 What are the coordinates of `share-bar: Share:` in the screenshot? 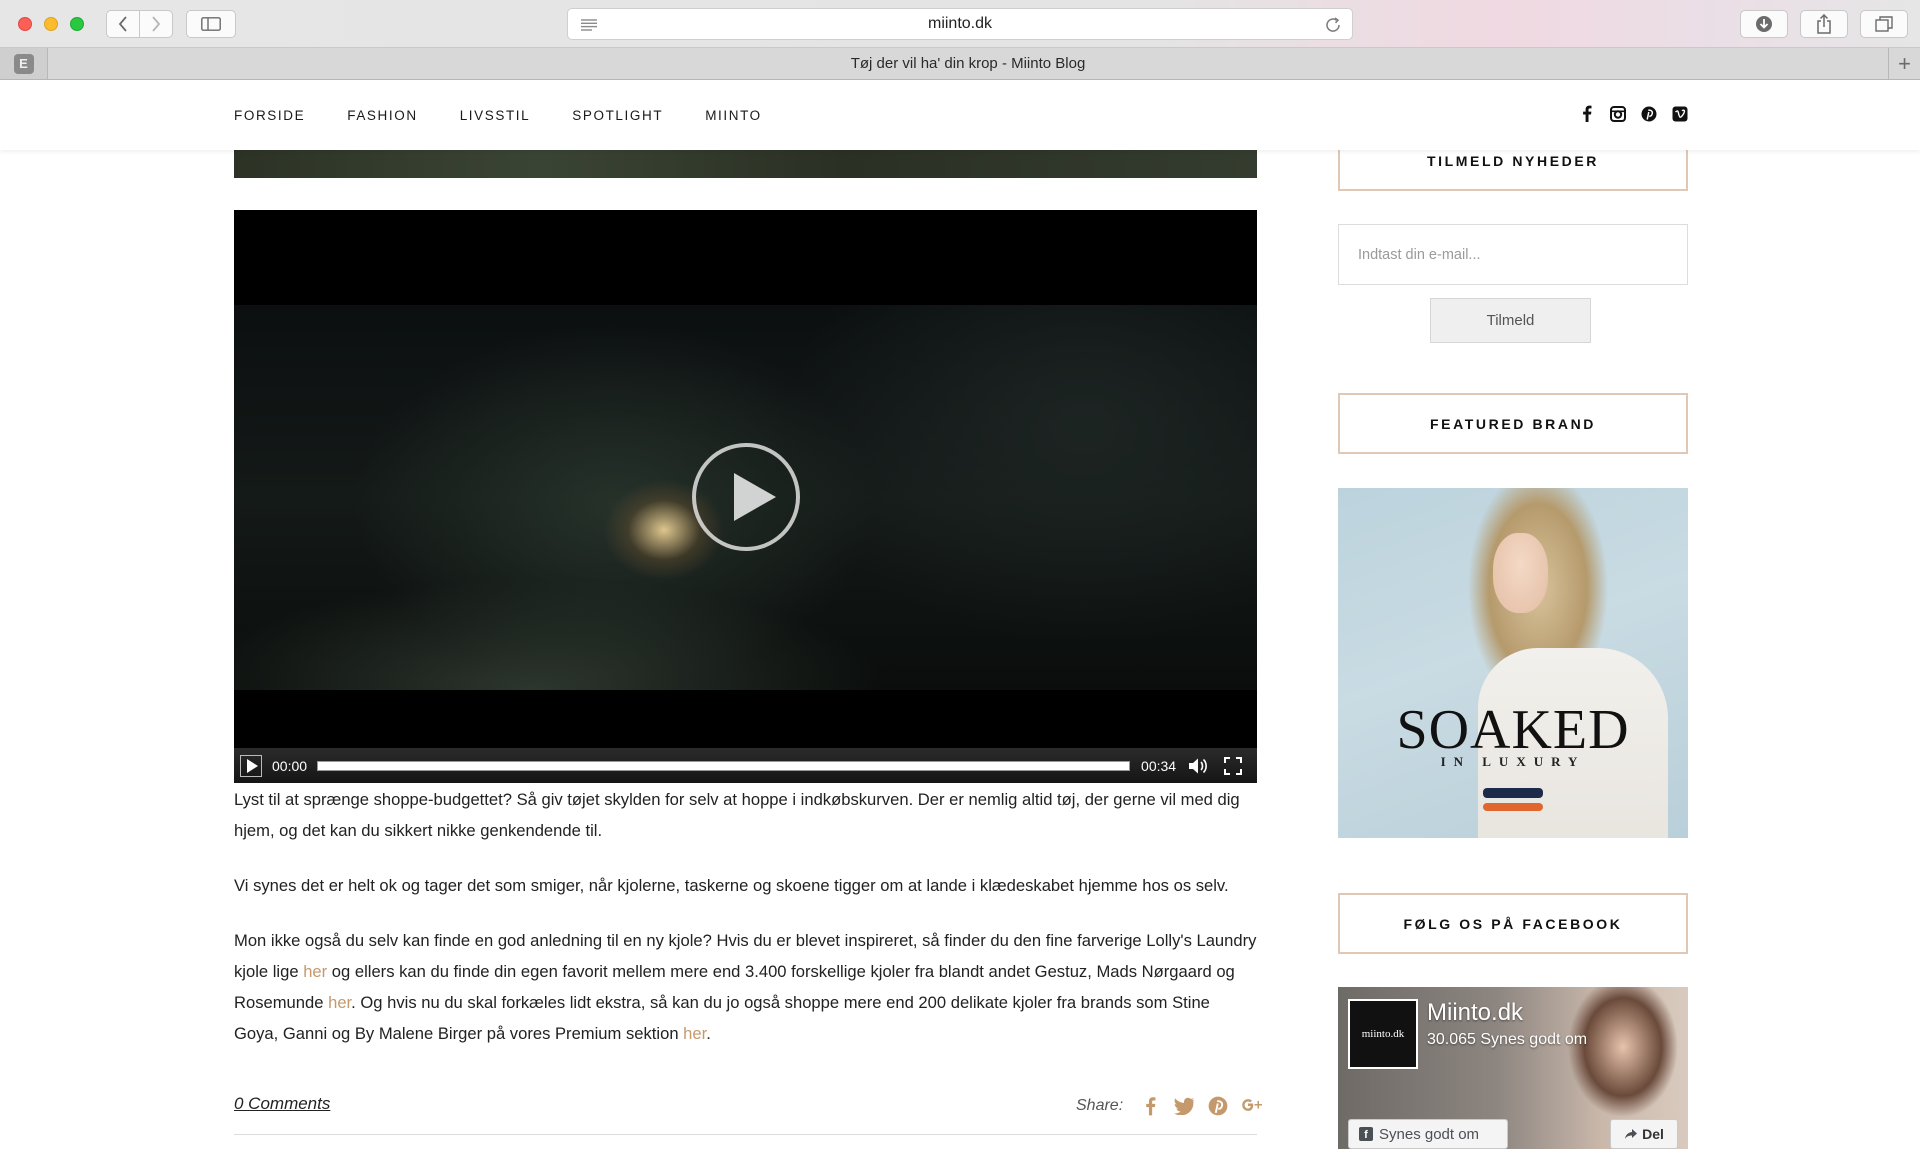 It's located at (1169, 1106).